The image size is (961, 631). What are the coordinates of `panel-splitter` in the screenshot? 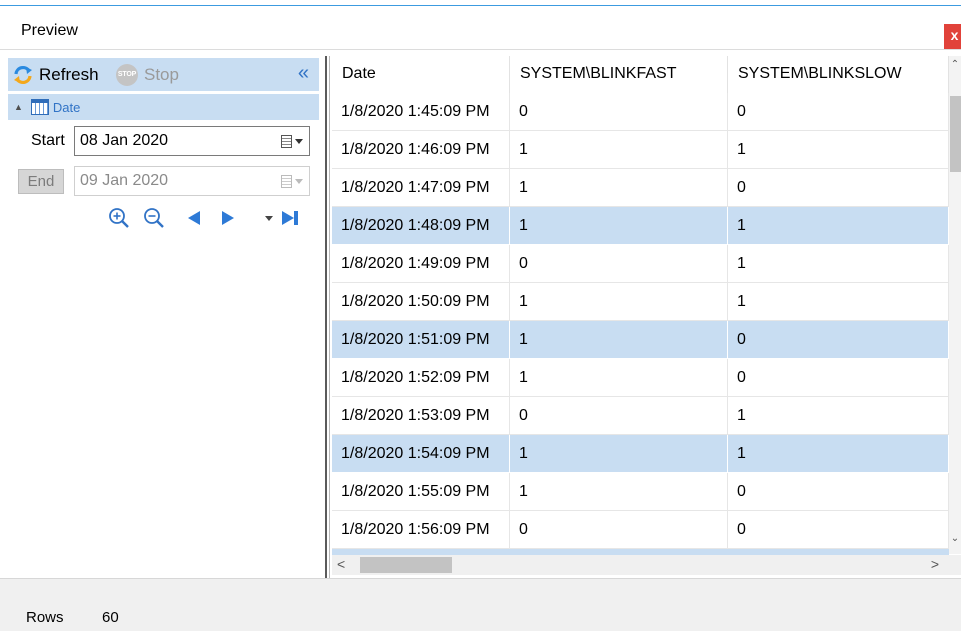 It's located at (327, 317).